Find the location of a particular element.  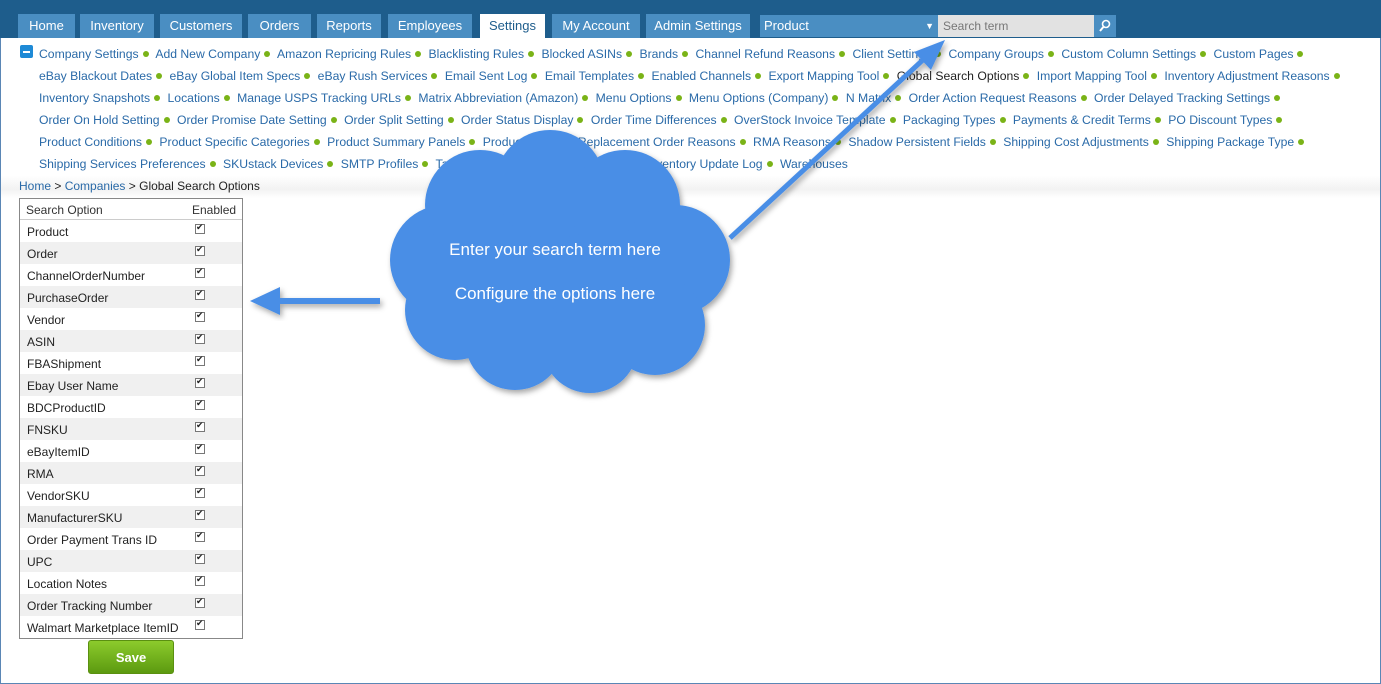

callout-cloud is located at coordinates (560, 261).